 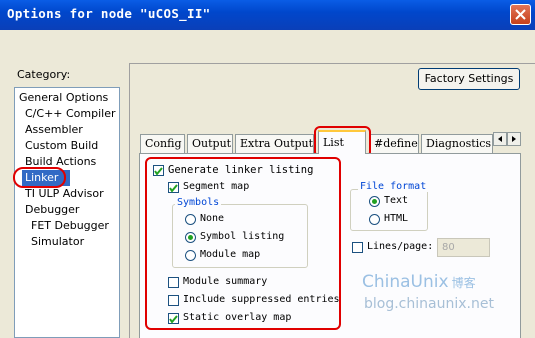 What do you see at coordinates (212, 218) in the screenshot?
I see `symbols-none-label: None` at bounding box center [212, 218].